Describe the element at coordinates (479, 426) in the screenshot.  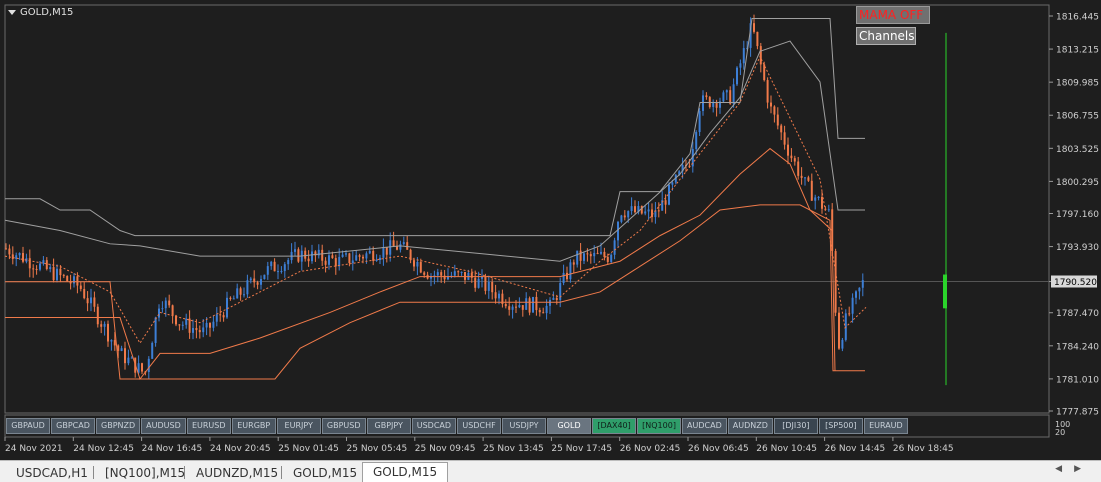
I see `symbol-button-usdchf: USDCHF` at that location.